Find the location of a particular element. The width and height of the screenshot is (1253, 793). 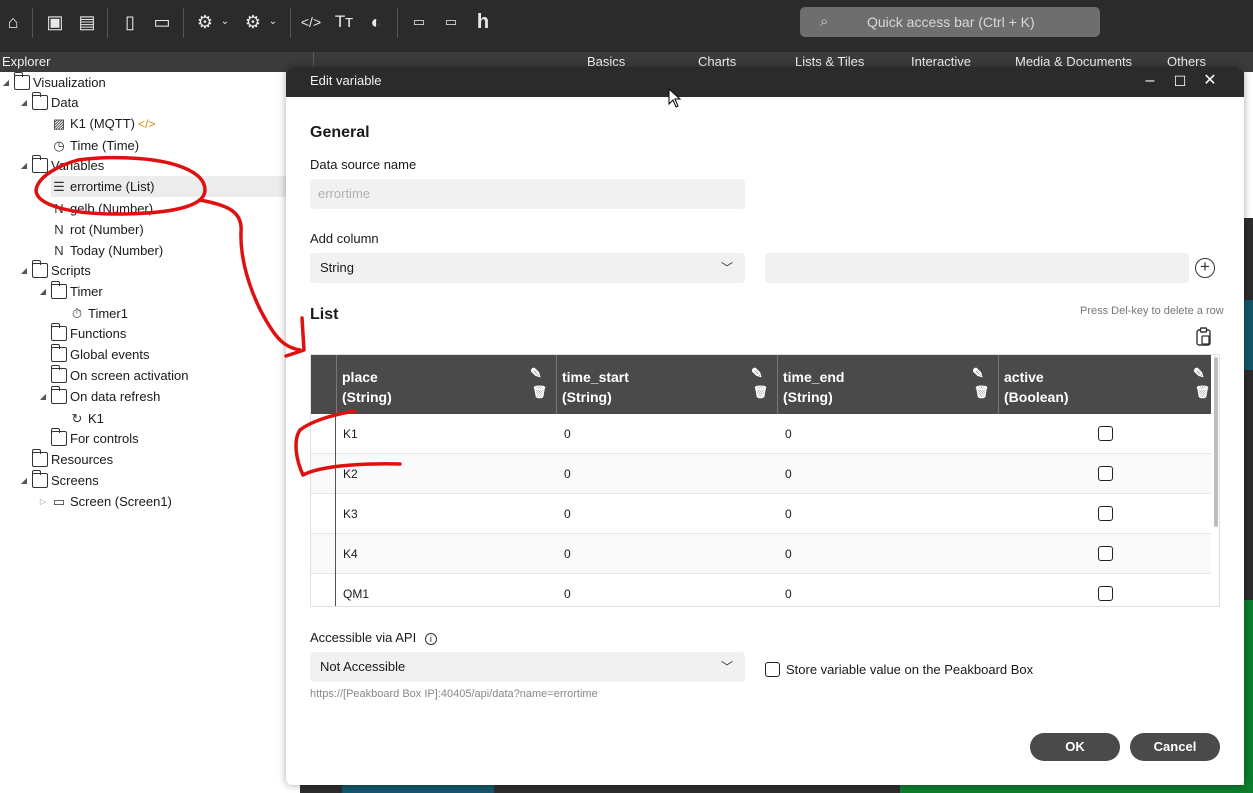

tree-item-global-events: Global events is located at coordinates (100, 354).